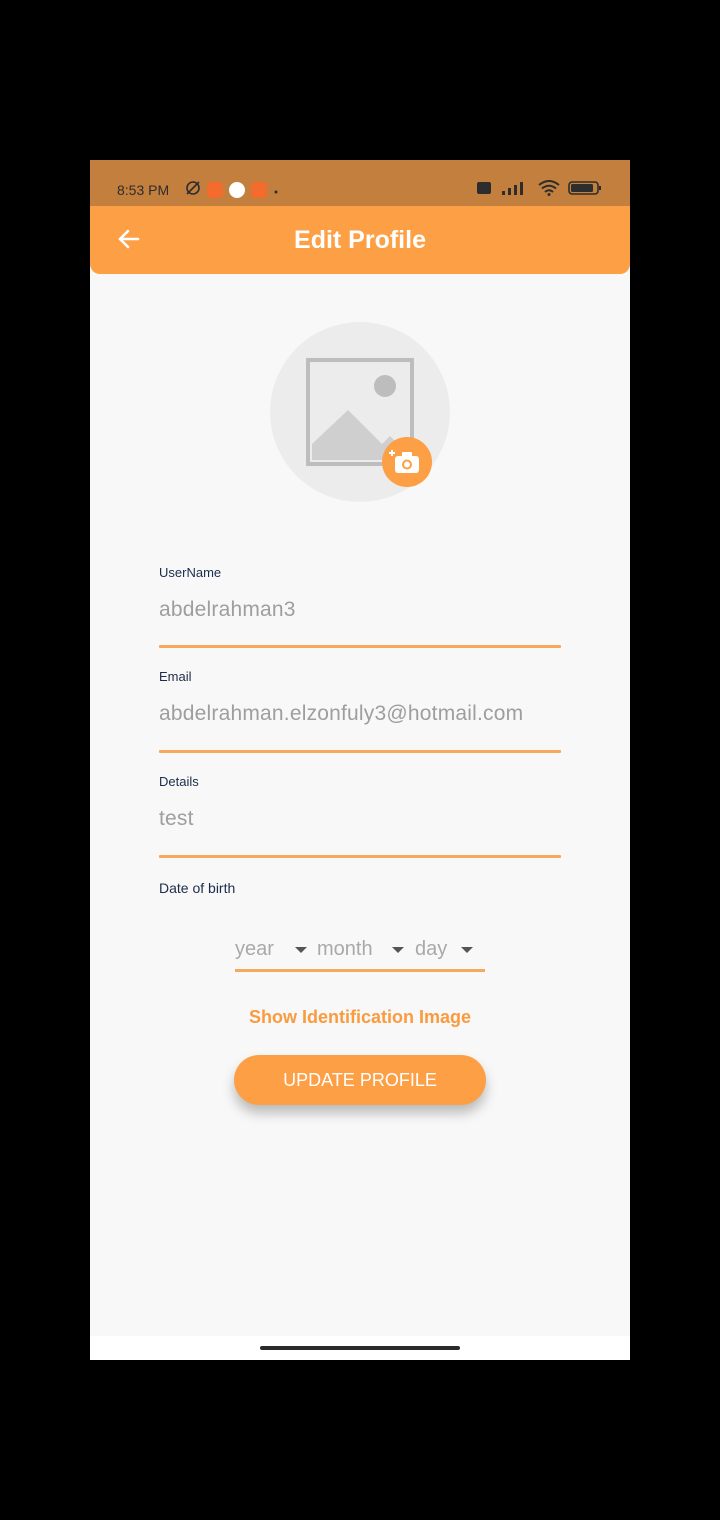 This screenshot has height=1520, width=720. What do you see at coordinates (341, 714) in the screenshot?
I see `email-input: abdelrahman.elzonfuly3@hotmail.com` at bounding box center [341, 714].